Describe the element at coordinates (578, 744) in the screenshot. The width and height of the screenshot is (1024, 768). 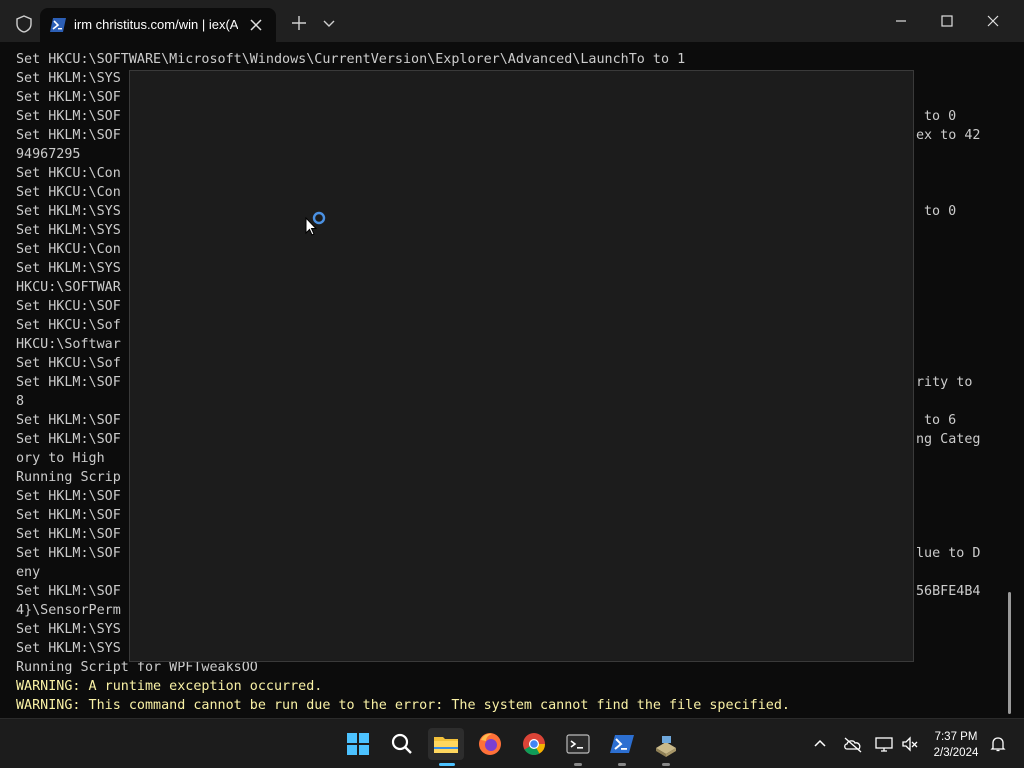
I see `terminal-icon` at that location.